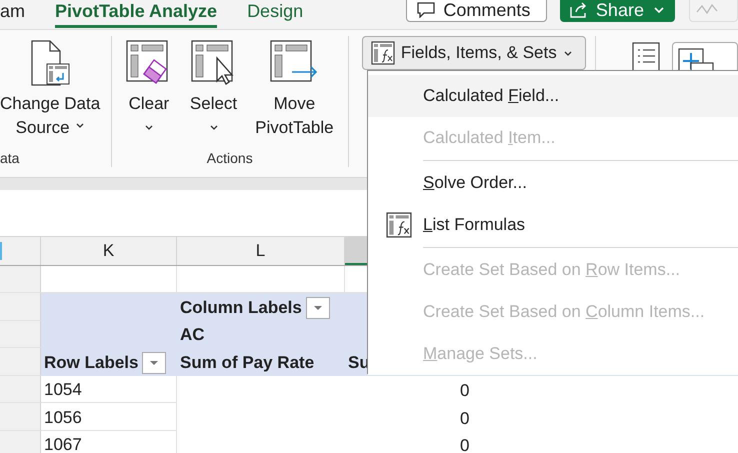 Image resolution: width=738 pixels, height=453 pixels. Describe the element at coordinates (618, 11) in the screenshot. I see `share-button: Share` at that location.